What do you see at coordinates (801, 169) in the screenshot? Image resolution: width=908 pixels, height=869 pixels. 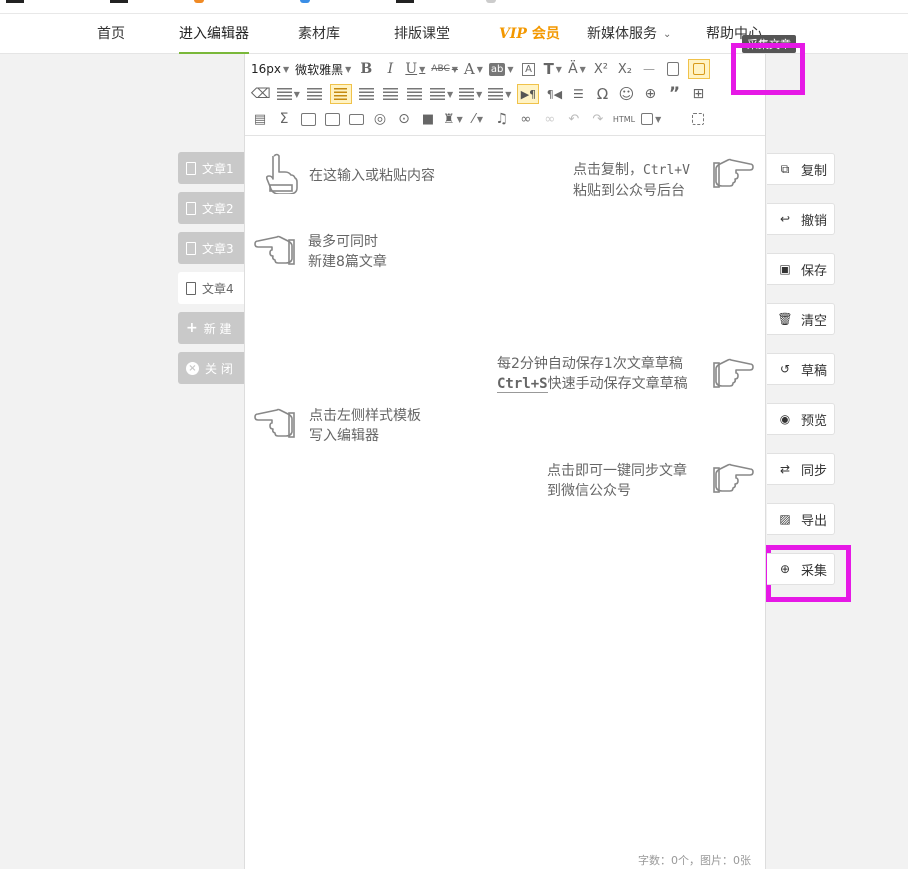 I see `copy-button: ⧉ 复制` at bounding box center [801, 169].